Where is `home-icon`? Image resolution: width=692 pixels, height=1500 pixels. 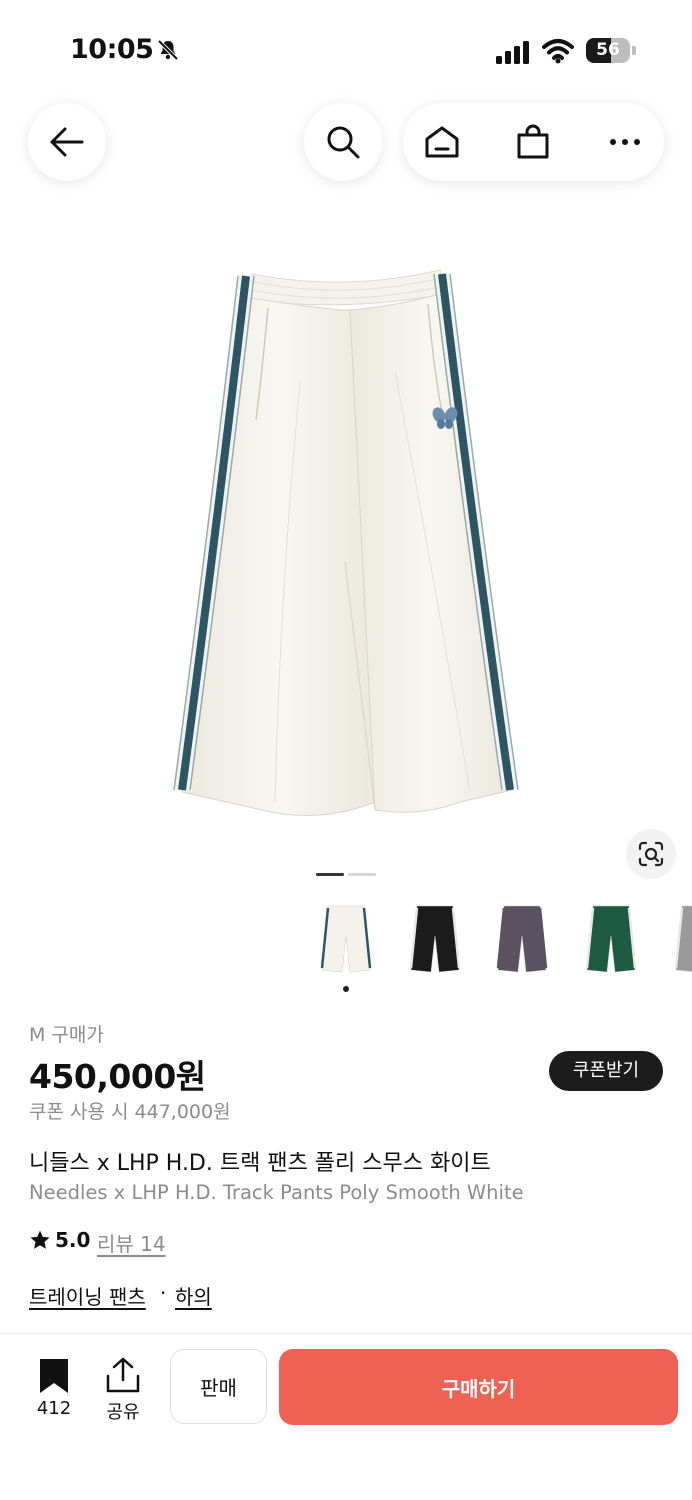 home-icon is located at coordinates (442, 142).